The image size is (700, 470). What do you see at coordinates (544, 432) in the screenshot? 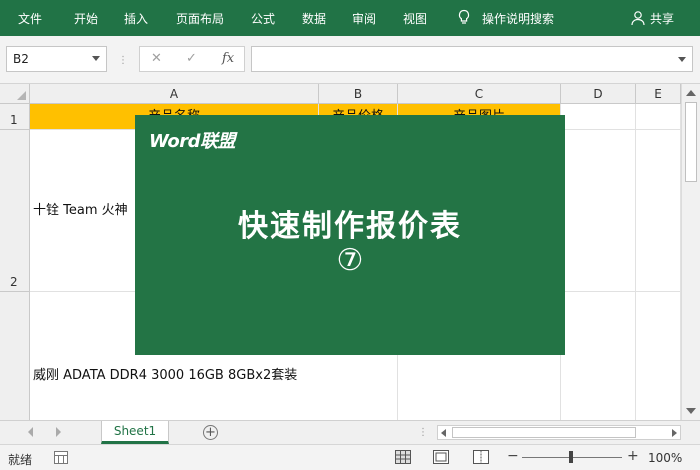
I see `h-scroll-thumb` at bounding box center [544, 432].